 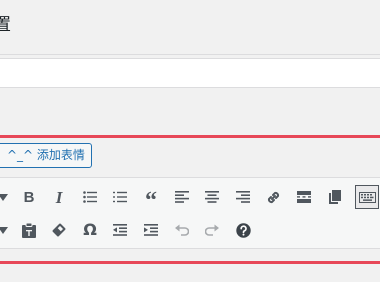 I want to click on align-center-icon, so click(x=212, y=197).